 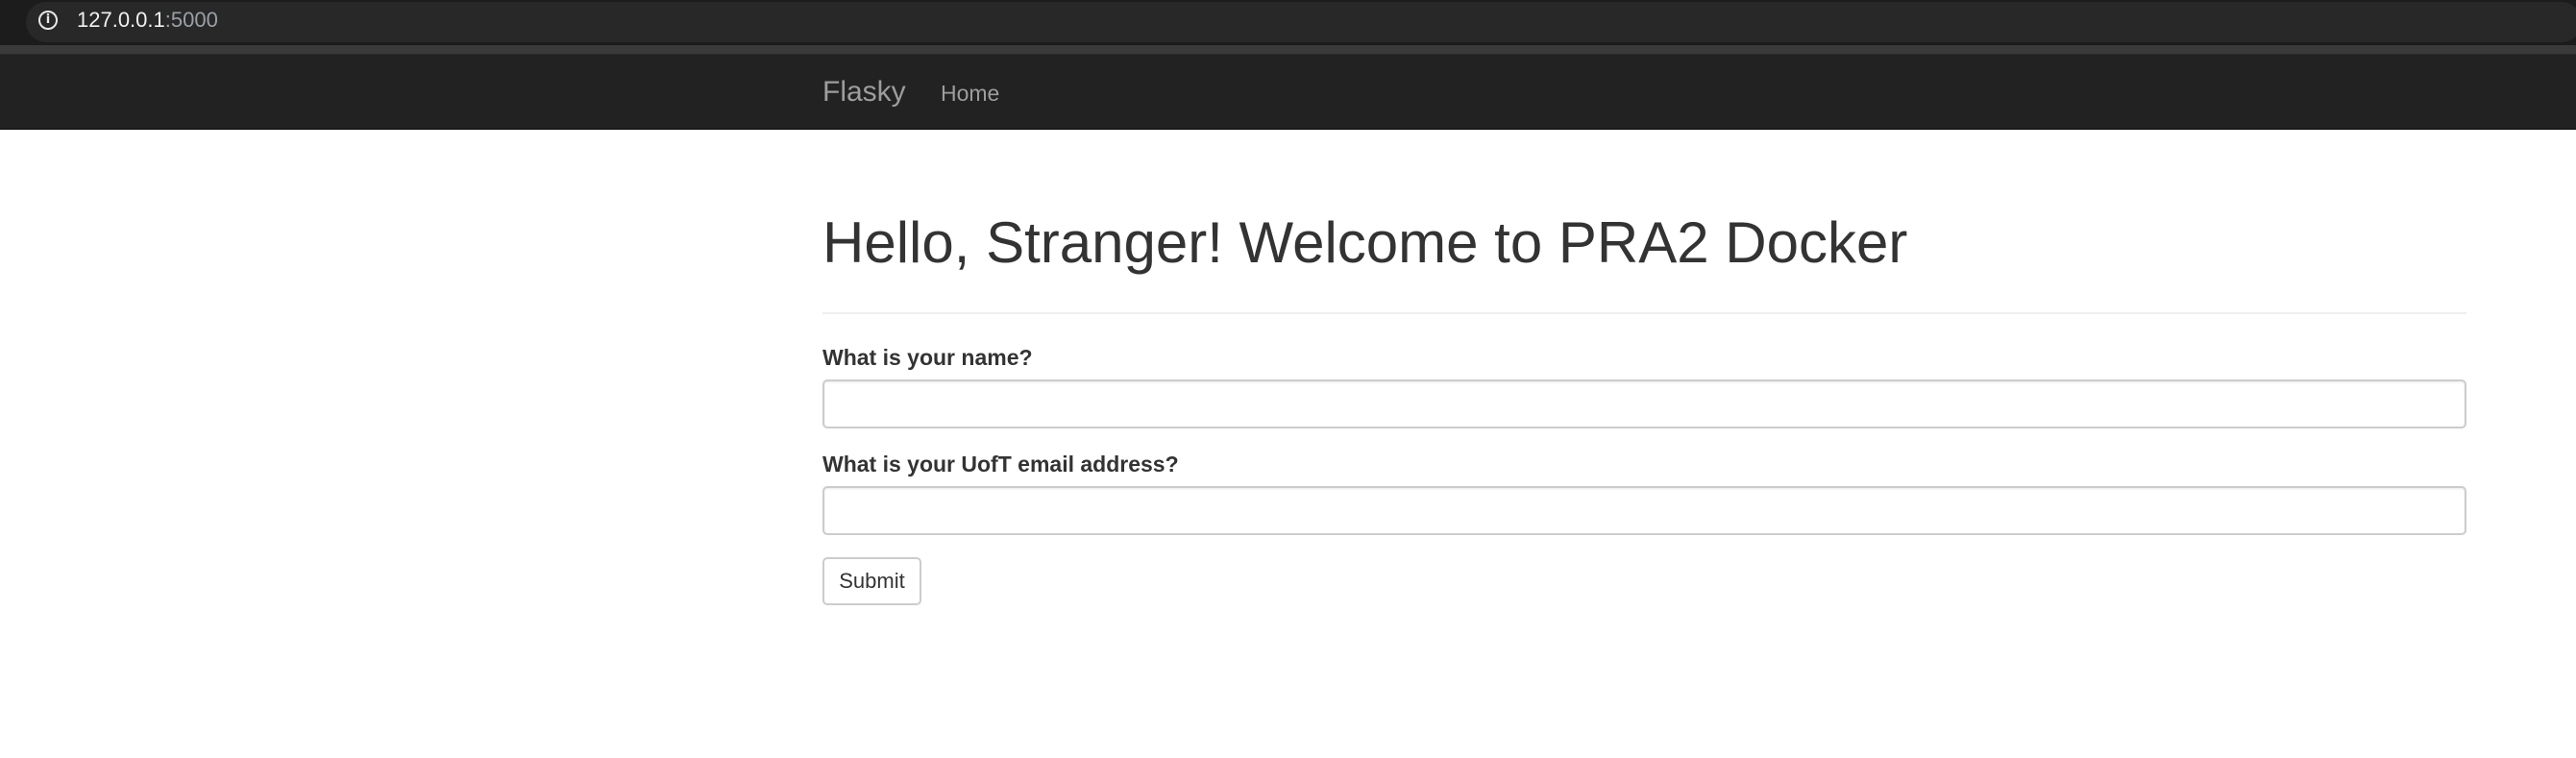 What do you see at coordinates (1288, 92) in the screenshot?
I see `navbar: Flasky Home` at bounding box center [1288, 92].